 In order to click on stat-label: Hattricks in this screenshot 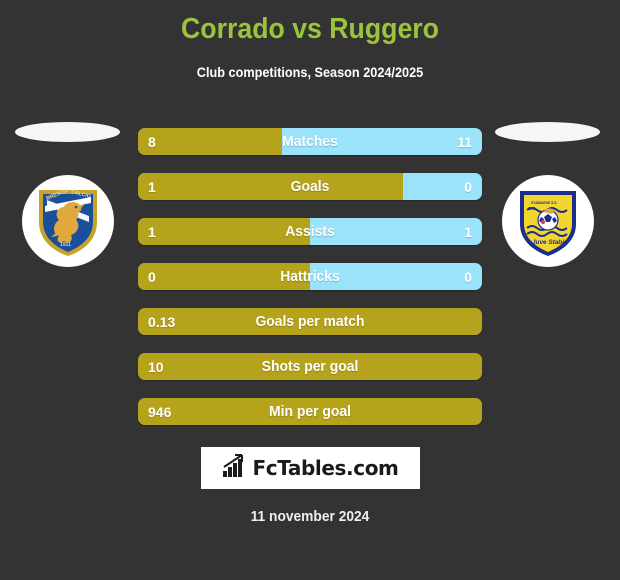, I will do `click(310, 276)`.